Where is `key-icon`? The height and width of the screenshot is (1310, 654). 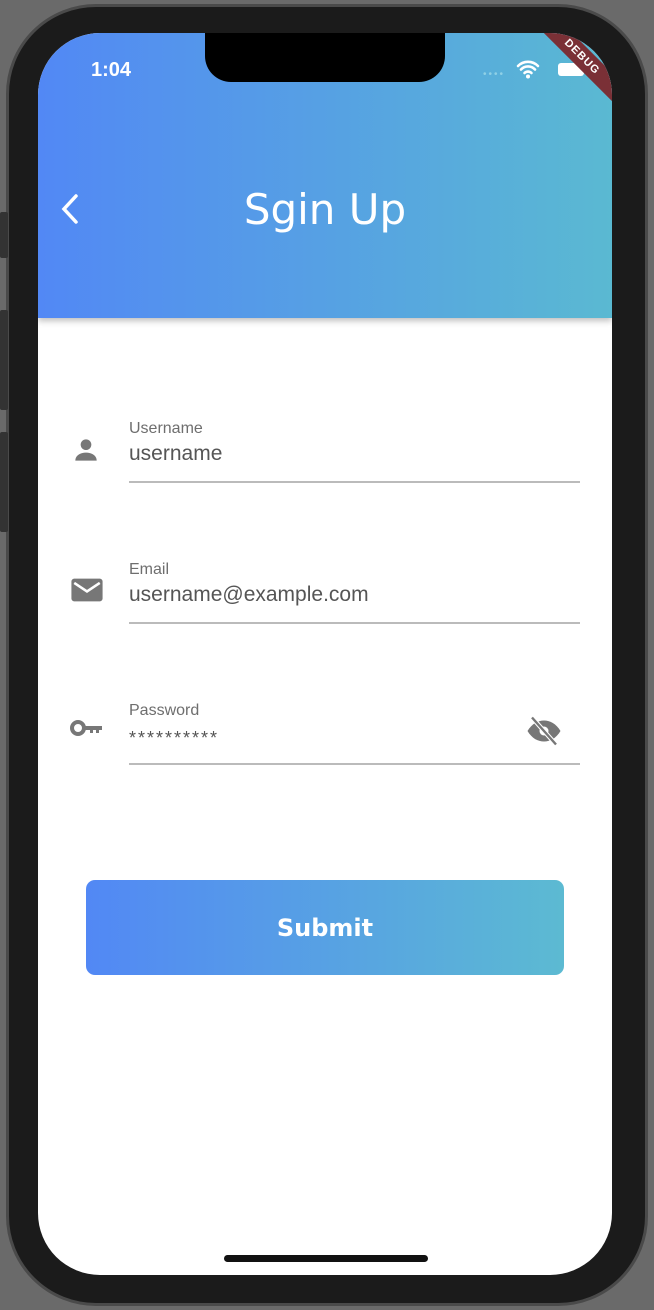
key-icon is located at coordinates (86, 728).